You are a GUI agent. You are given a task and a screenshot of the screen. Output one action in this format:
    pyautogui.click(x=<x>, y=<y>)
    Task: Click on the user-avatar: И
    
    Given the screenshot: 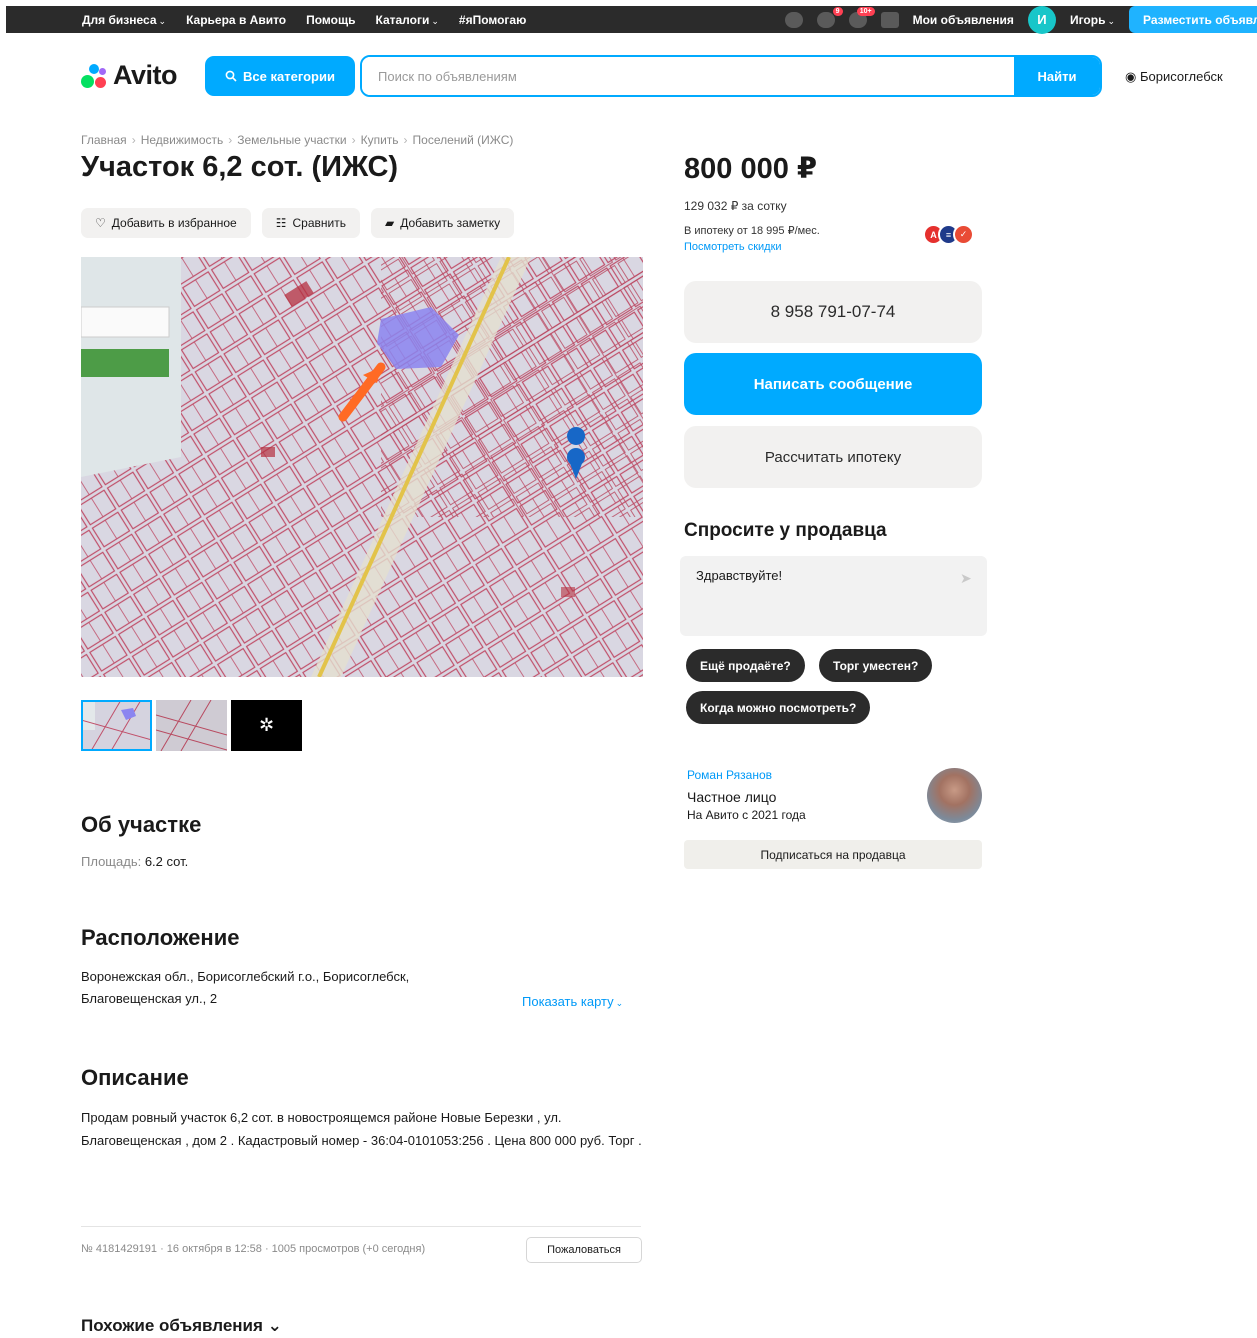 What is the action you would take?
    pyautogui.click(x=1041, y=19)
    